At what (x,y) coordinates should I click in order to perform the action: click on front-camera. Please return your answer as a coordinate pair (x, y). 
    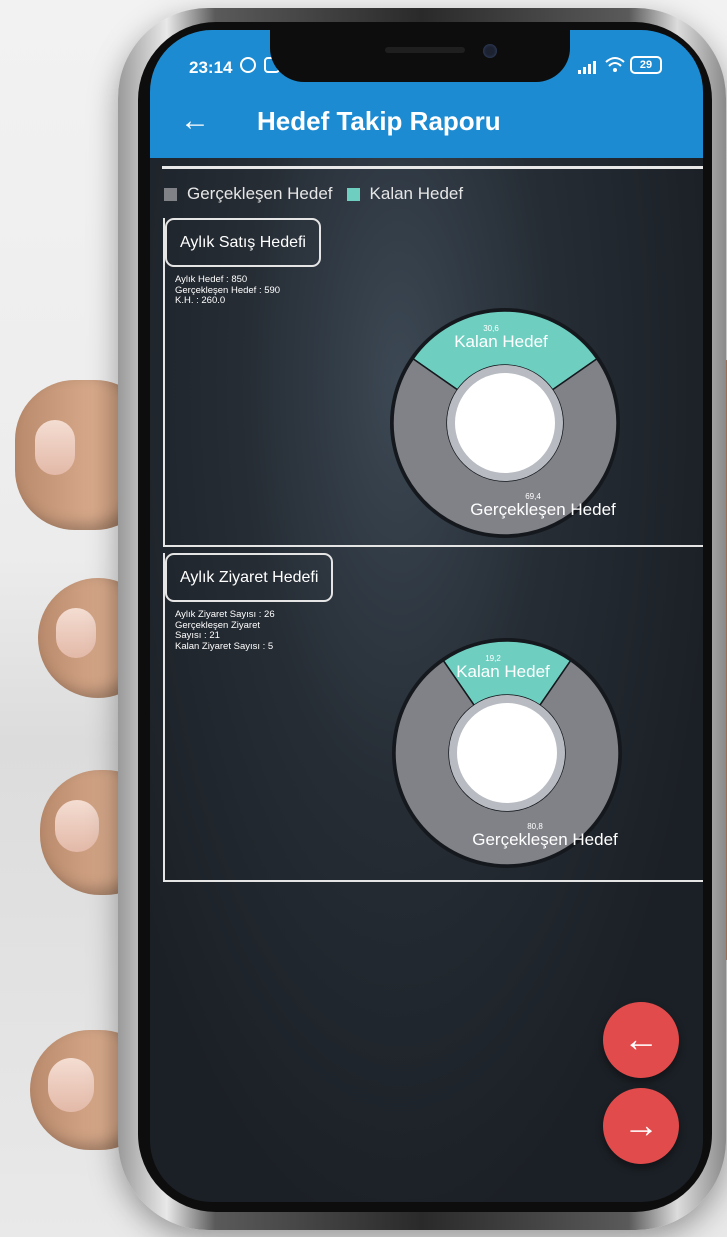
    Looking at the image, I should click on (490, 51).